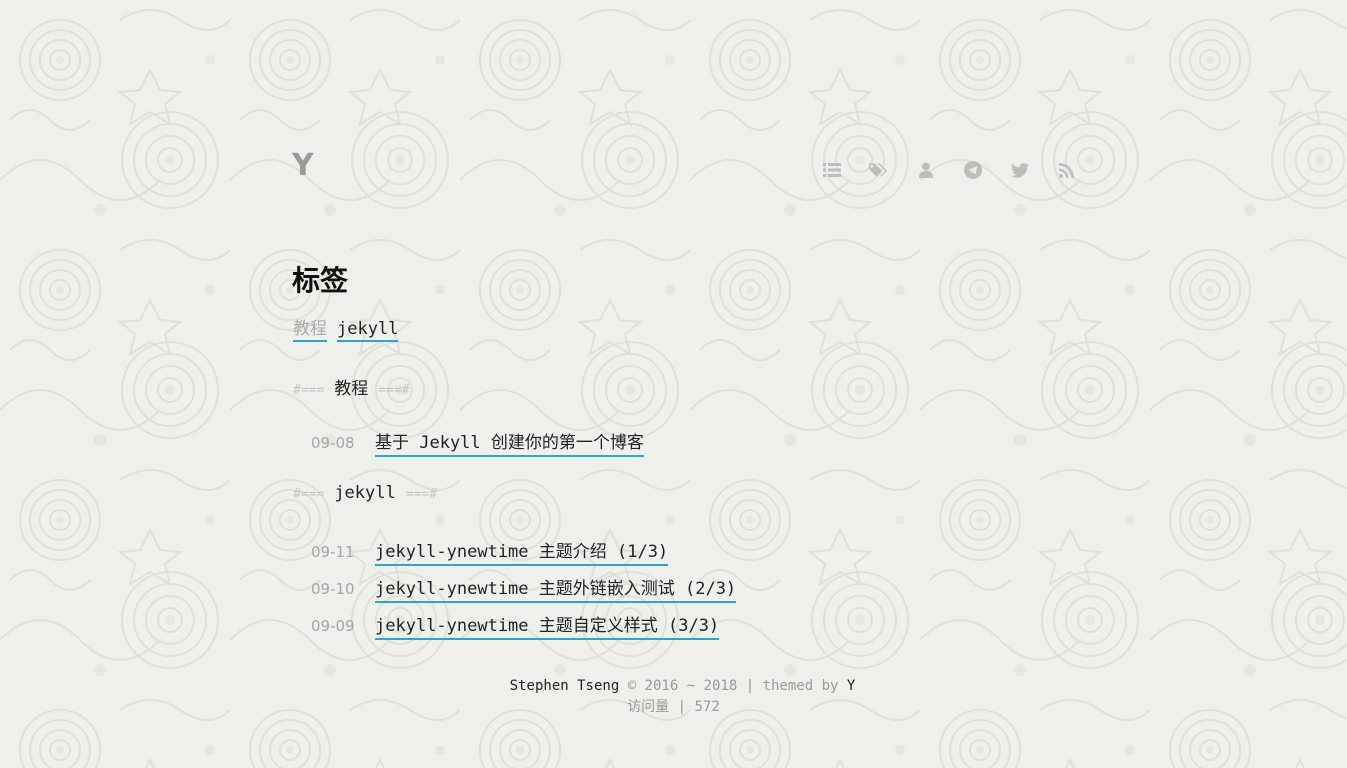  What do you see at coordinates (673, 707) in the screenshot?
I see `footer-visits-line: 访问量 | 572` at bounding box center [673, 707].